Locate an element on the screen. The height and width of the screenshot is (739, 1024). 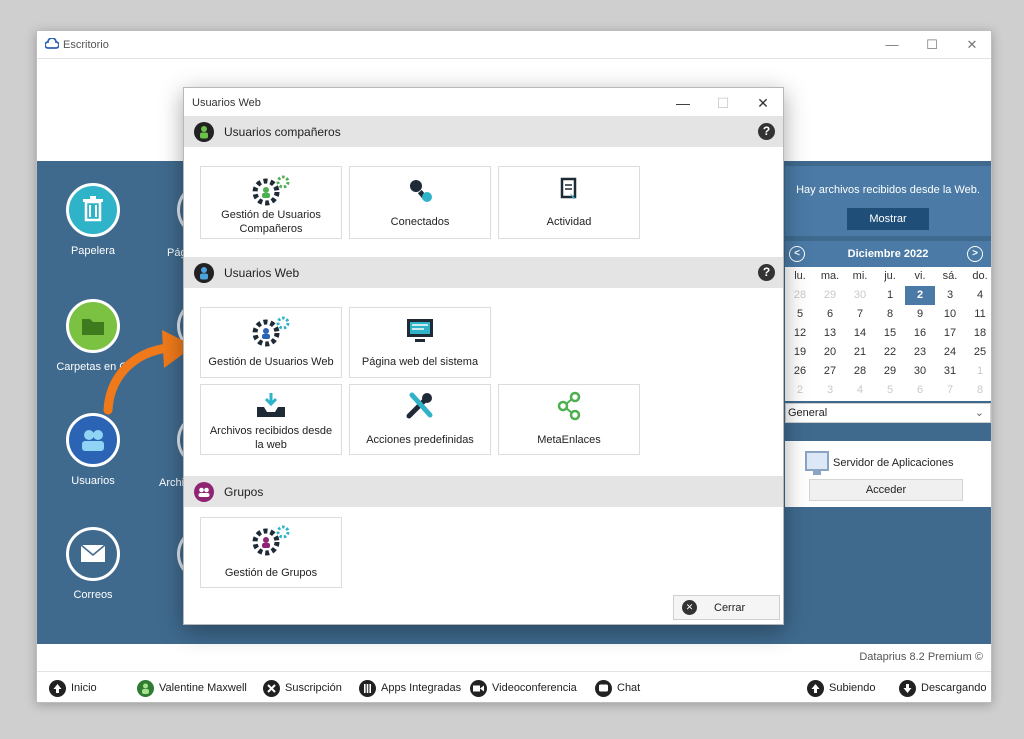
downloading-button: Descargando is located at coordinates (942, 688).